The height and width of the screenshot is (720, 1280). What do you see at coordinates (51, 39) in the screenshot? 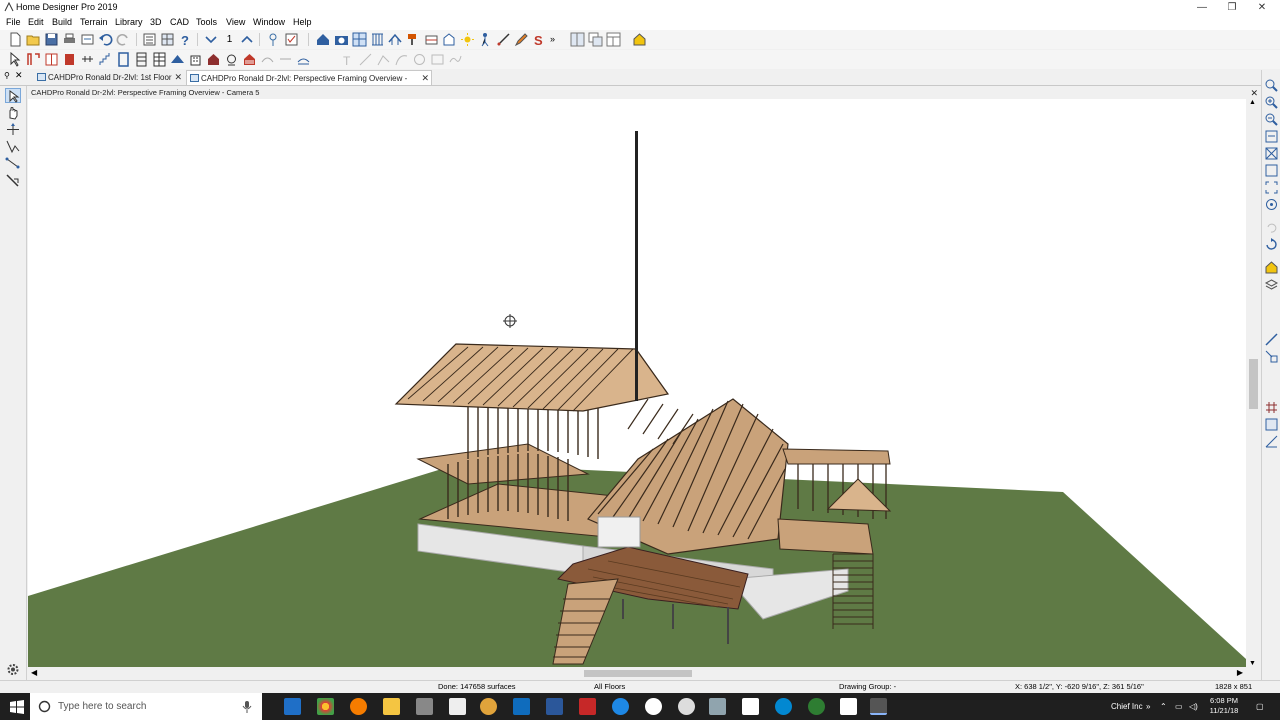
I see `save-icon` at bounding box center [51, 39].